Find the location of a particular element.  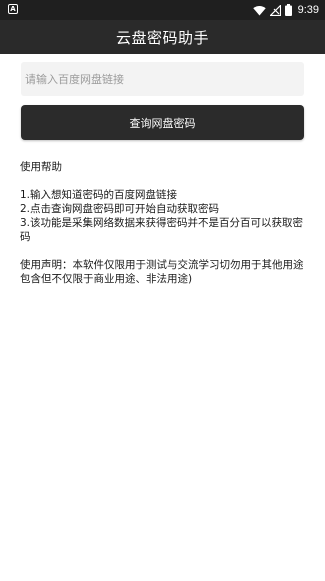

baidu-link-input is located at coordinates (162, 79).